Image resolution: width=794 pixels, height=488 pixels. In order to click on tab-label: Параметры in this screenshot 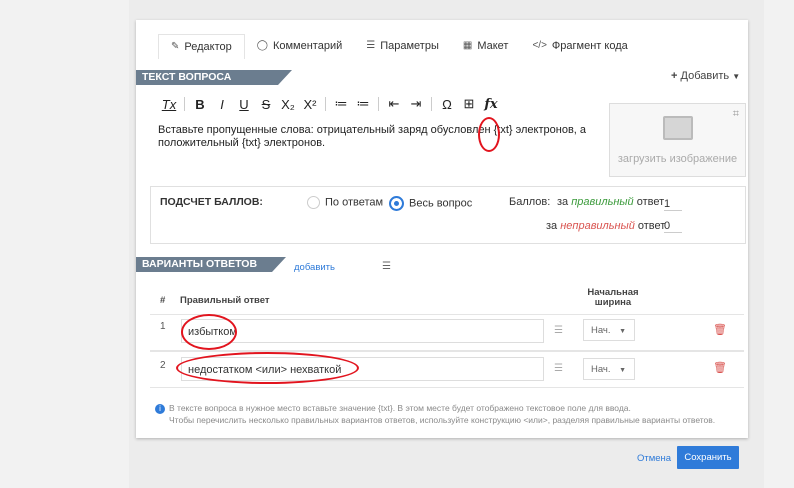, I will do `click(409, 46)`.